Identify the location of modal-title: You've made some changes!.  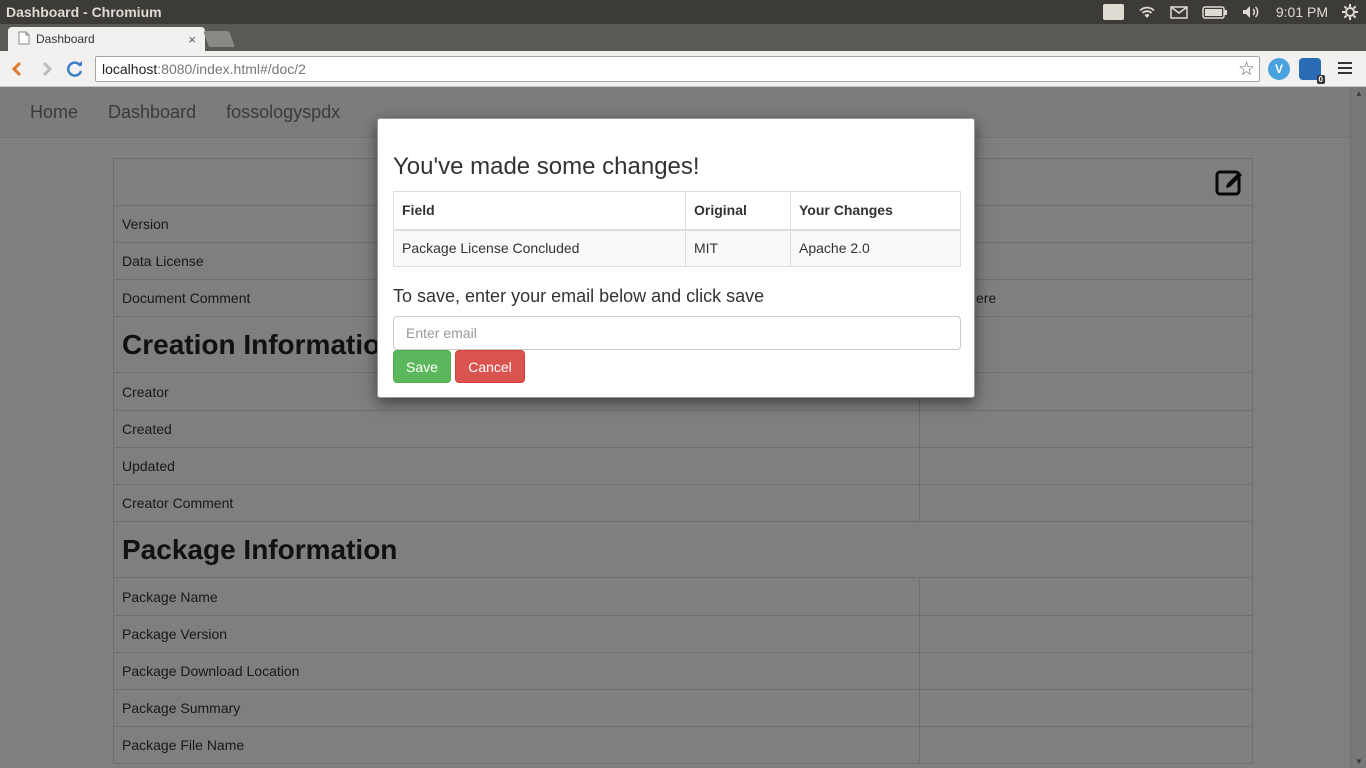
(546, 166).